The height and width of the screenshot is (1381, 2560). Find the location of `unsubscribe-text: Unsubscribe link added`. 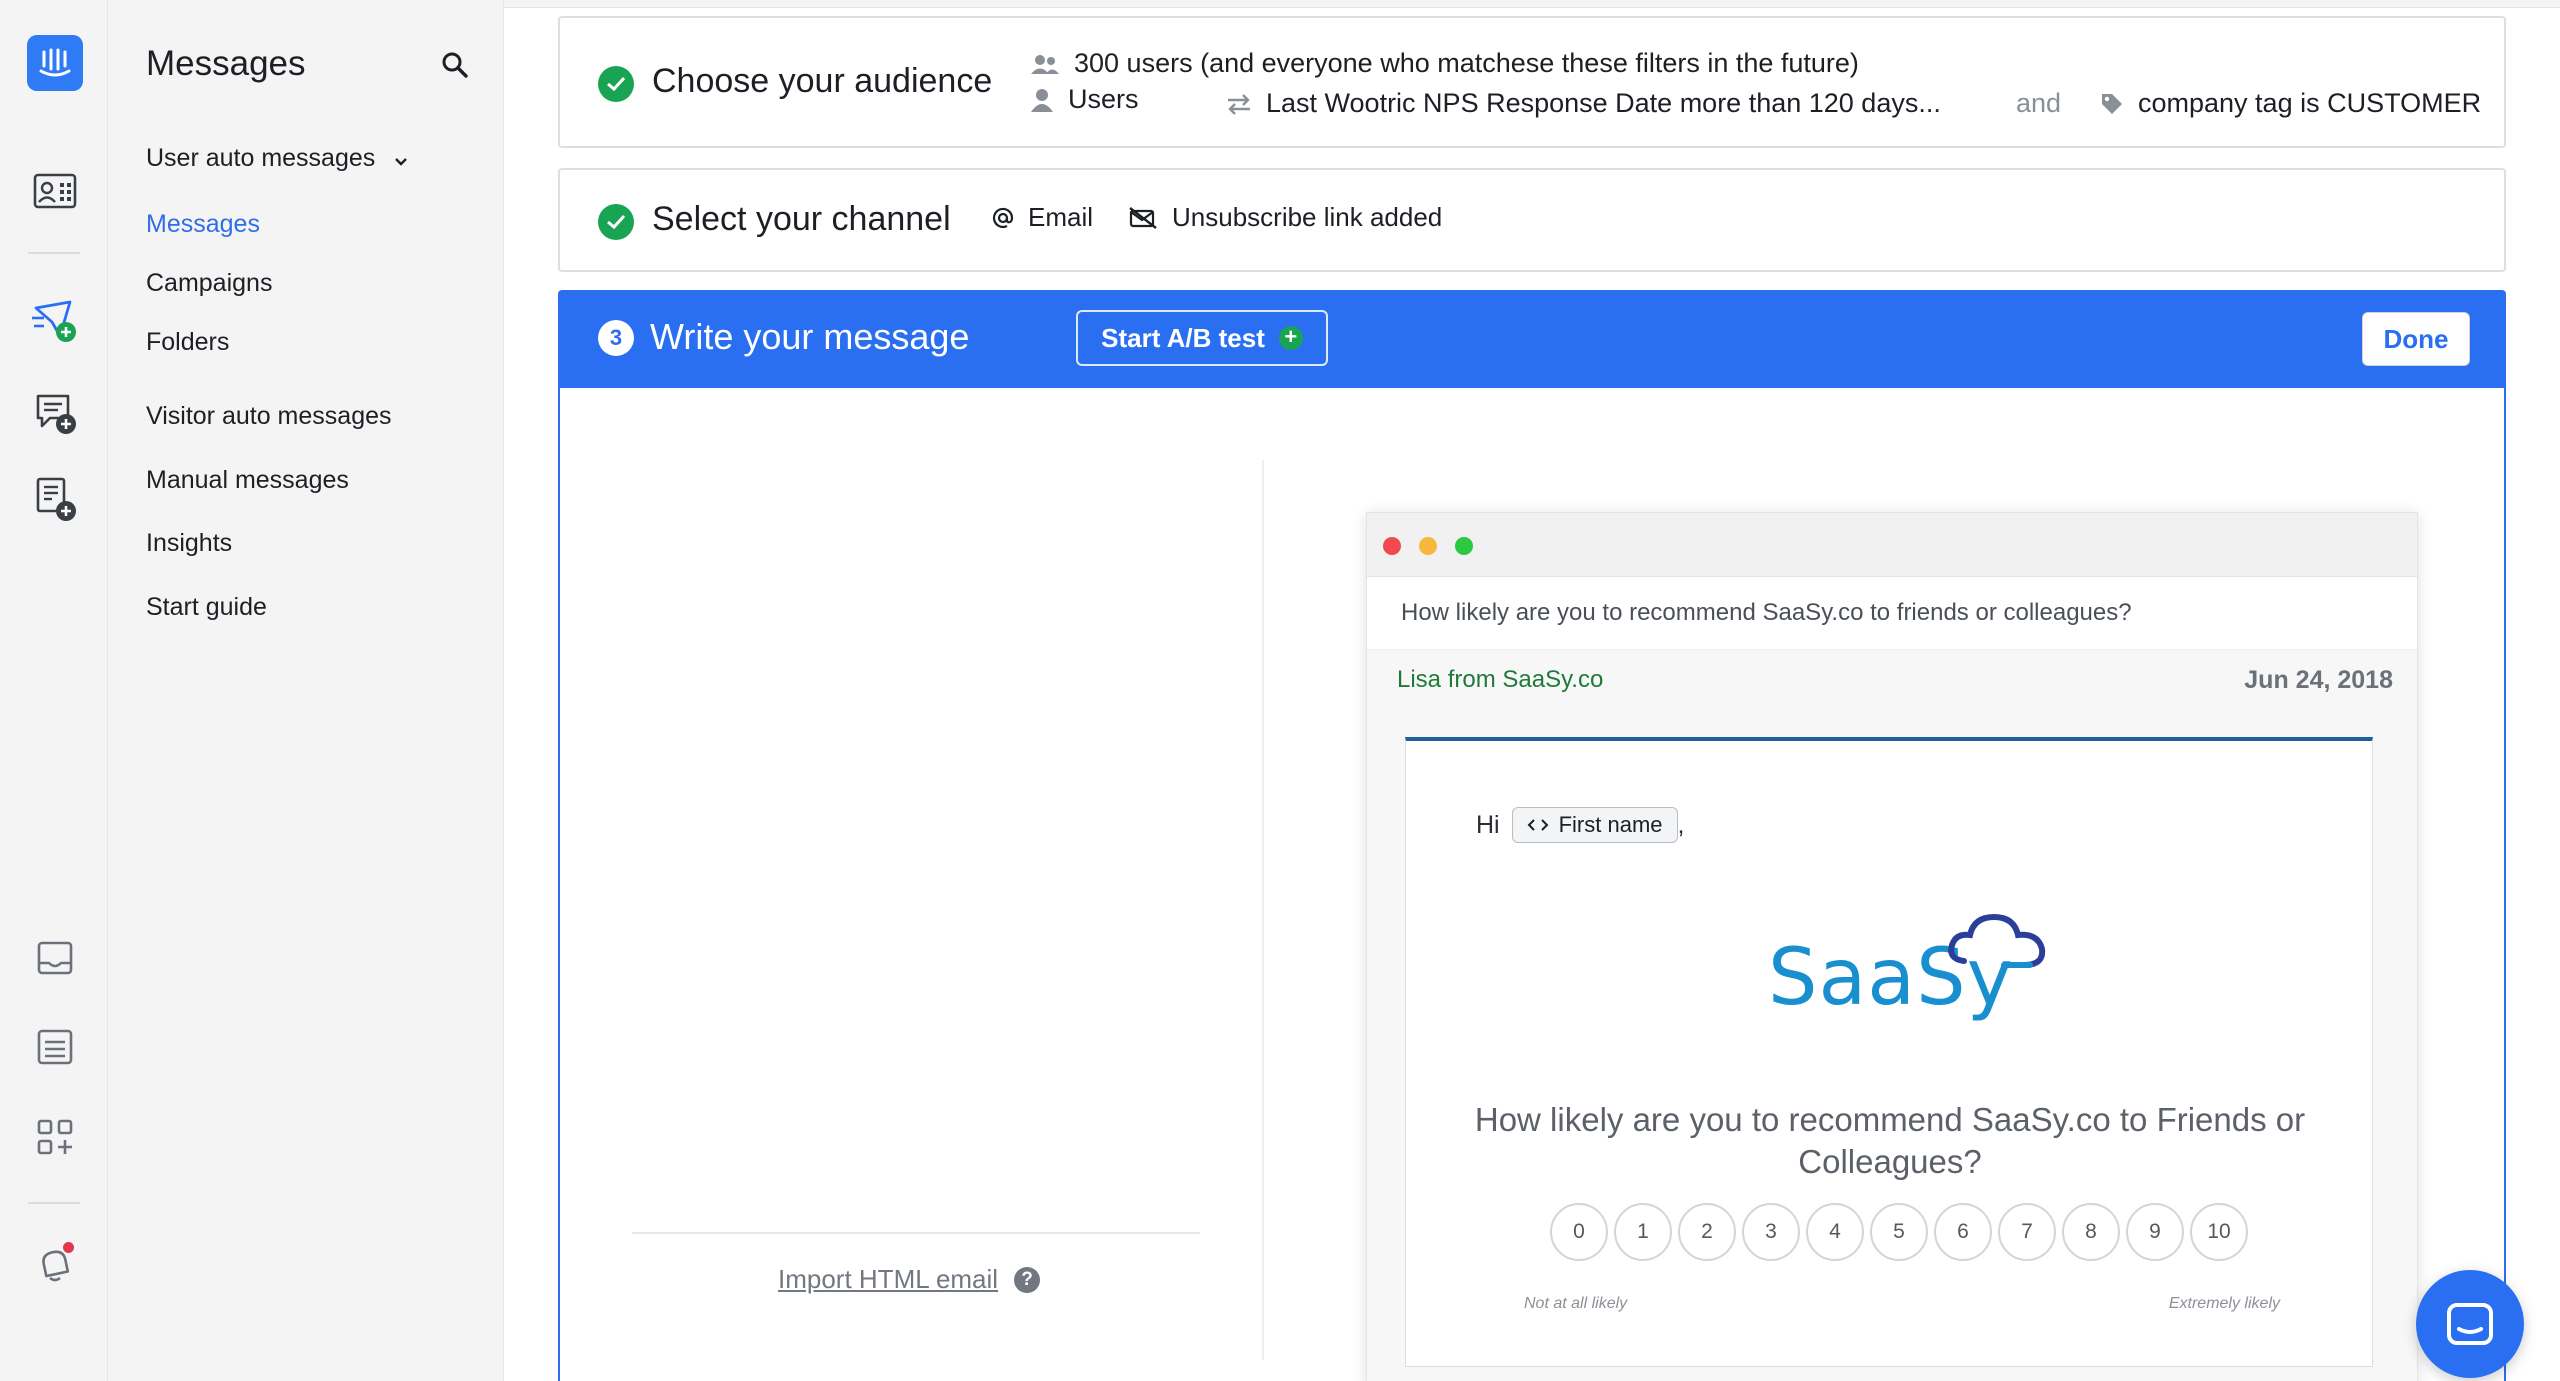

unsubscribe-text: Unsubscribe link added is located at coordinates (1307, 217).